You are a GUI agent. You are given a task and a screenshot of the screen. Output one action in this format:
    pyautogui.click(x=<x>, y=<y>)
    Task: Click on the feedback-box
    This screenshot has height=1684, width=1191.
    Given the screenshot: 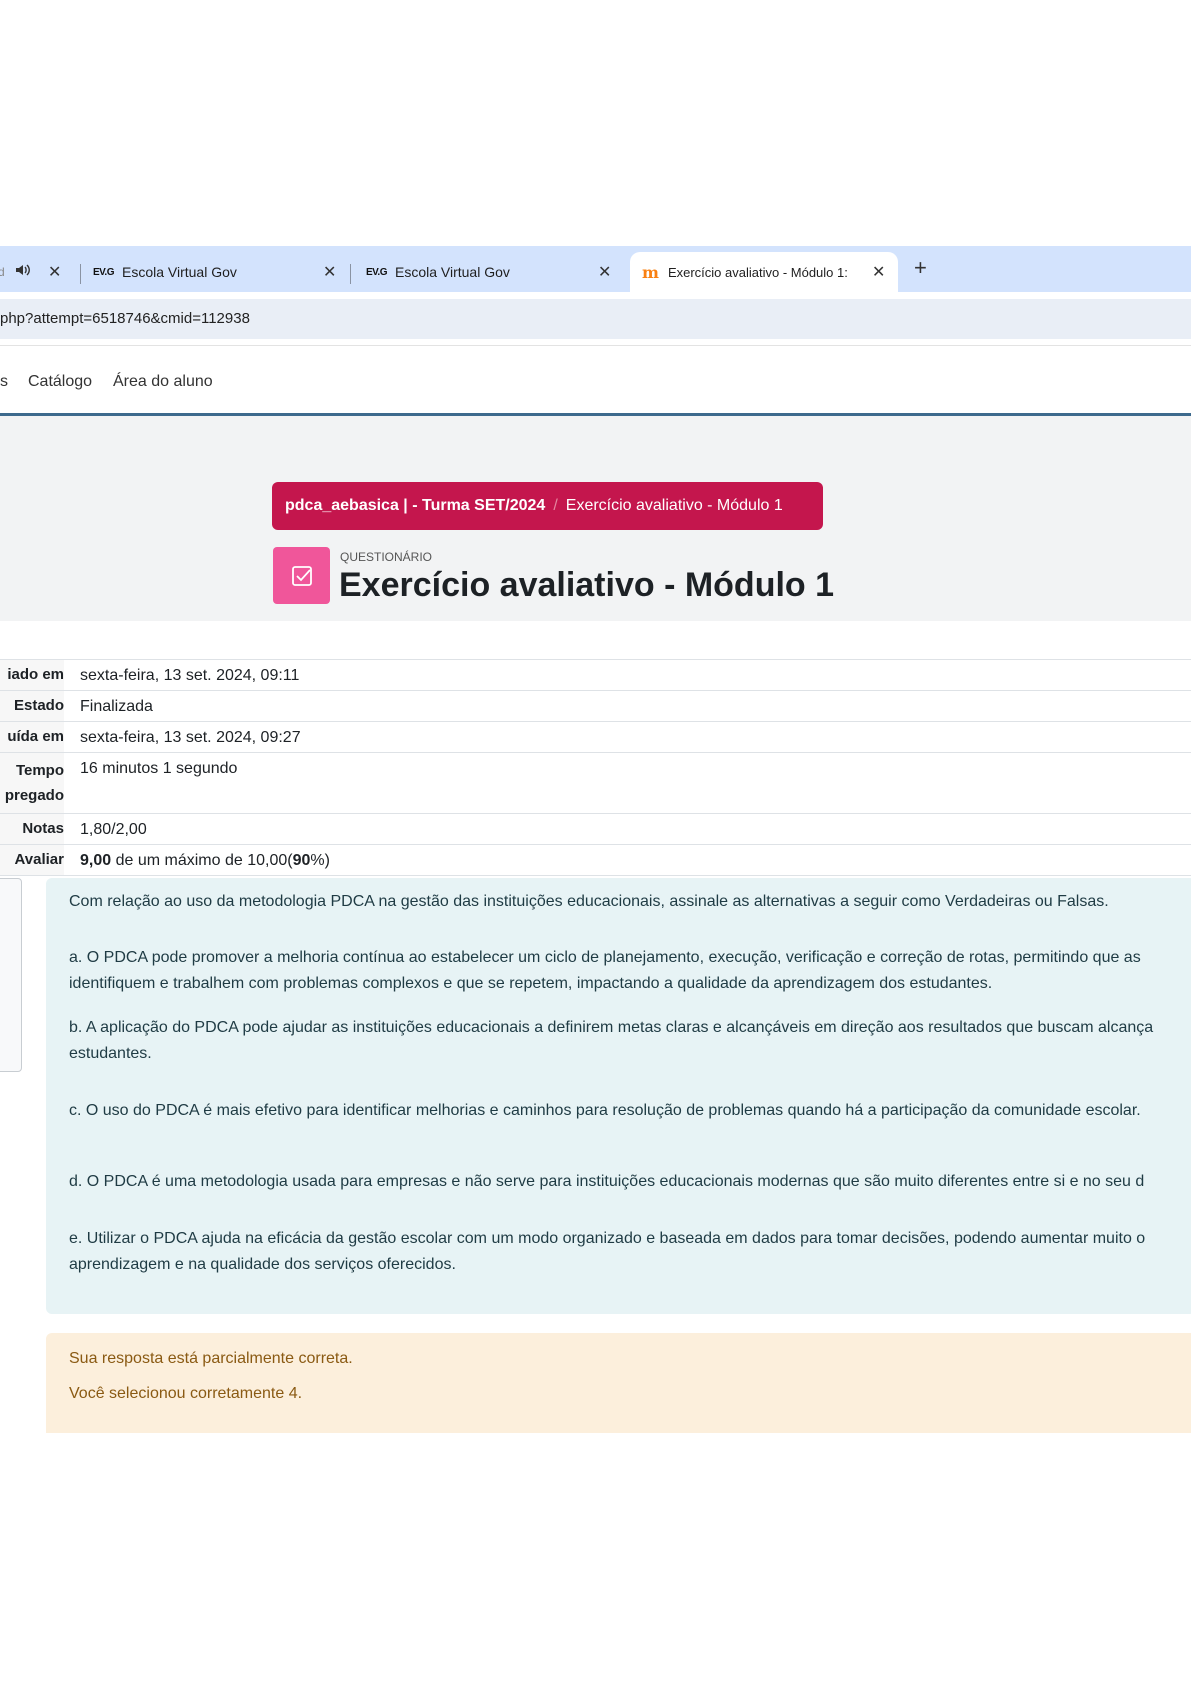 What is the action you would take?
    pyautogui.click(x=618, y=1383)
    